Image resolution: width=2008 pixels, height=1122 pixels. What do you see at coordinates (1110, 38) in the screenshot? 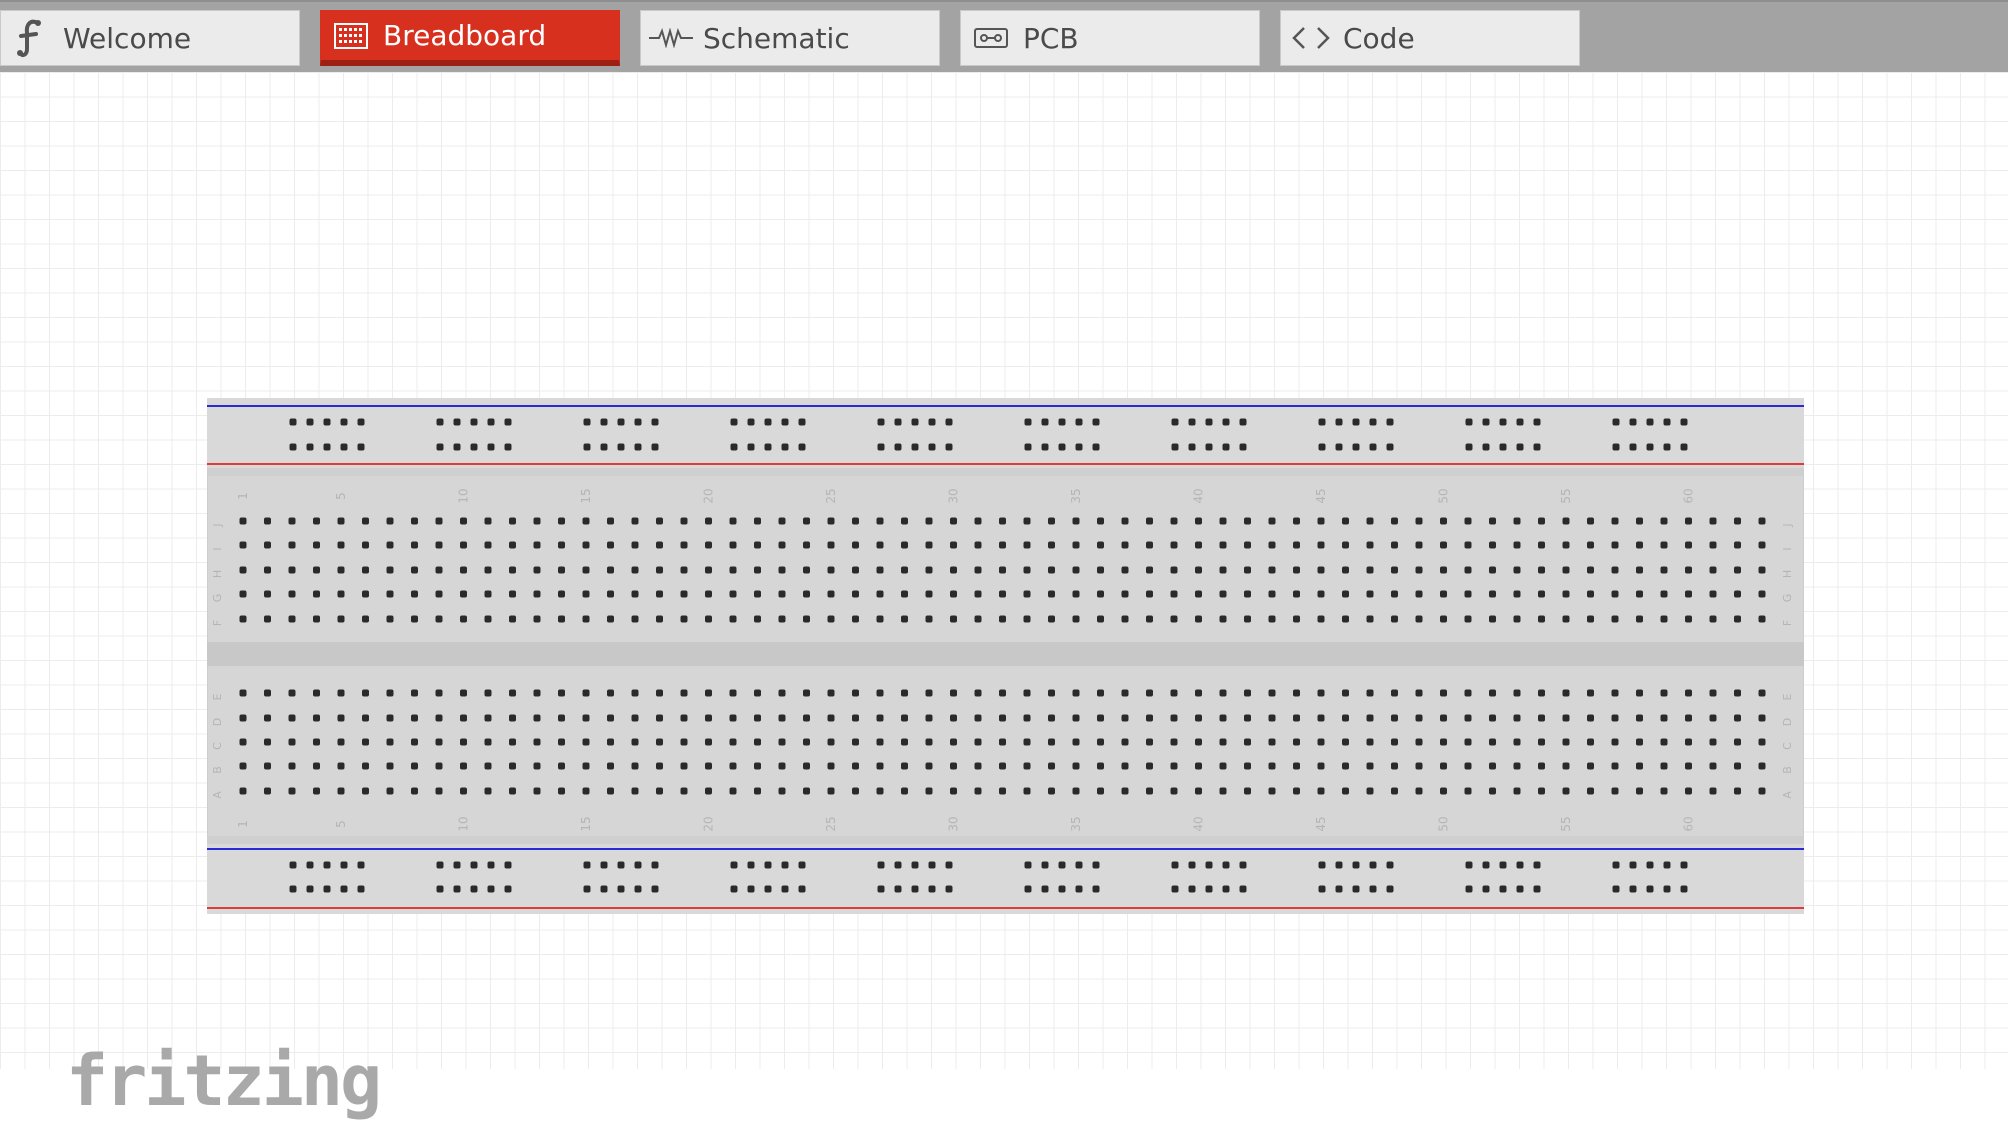
I see `tab-pcb: PCB` at bounding box center [1110, 38].